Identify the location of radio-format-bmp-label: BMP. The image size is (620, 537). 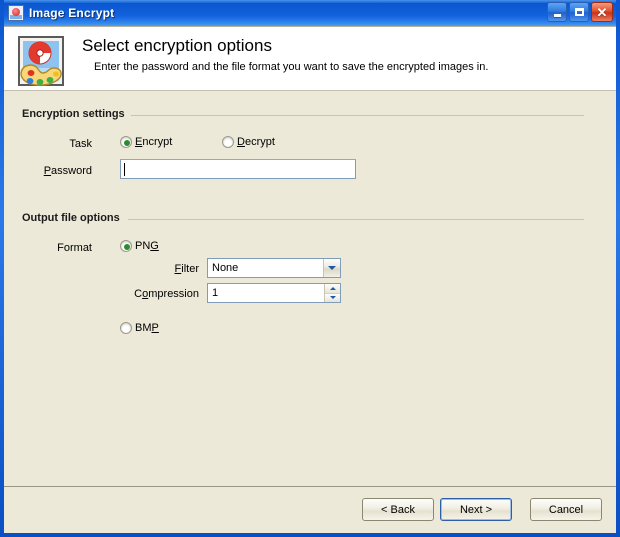
(147, 328).